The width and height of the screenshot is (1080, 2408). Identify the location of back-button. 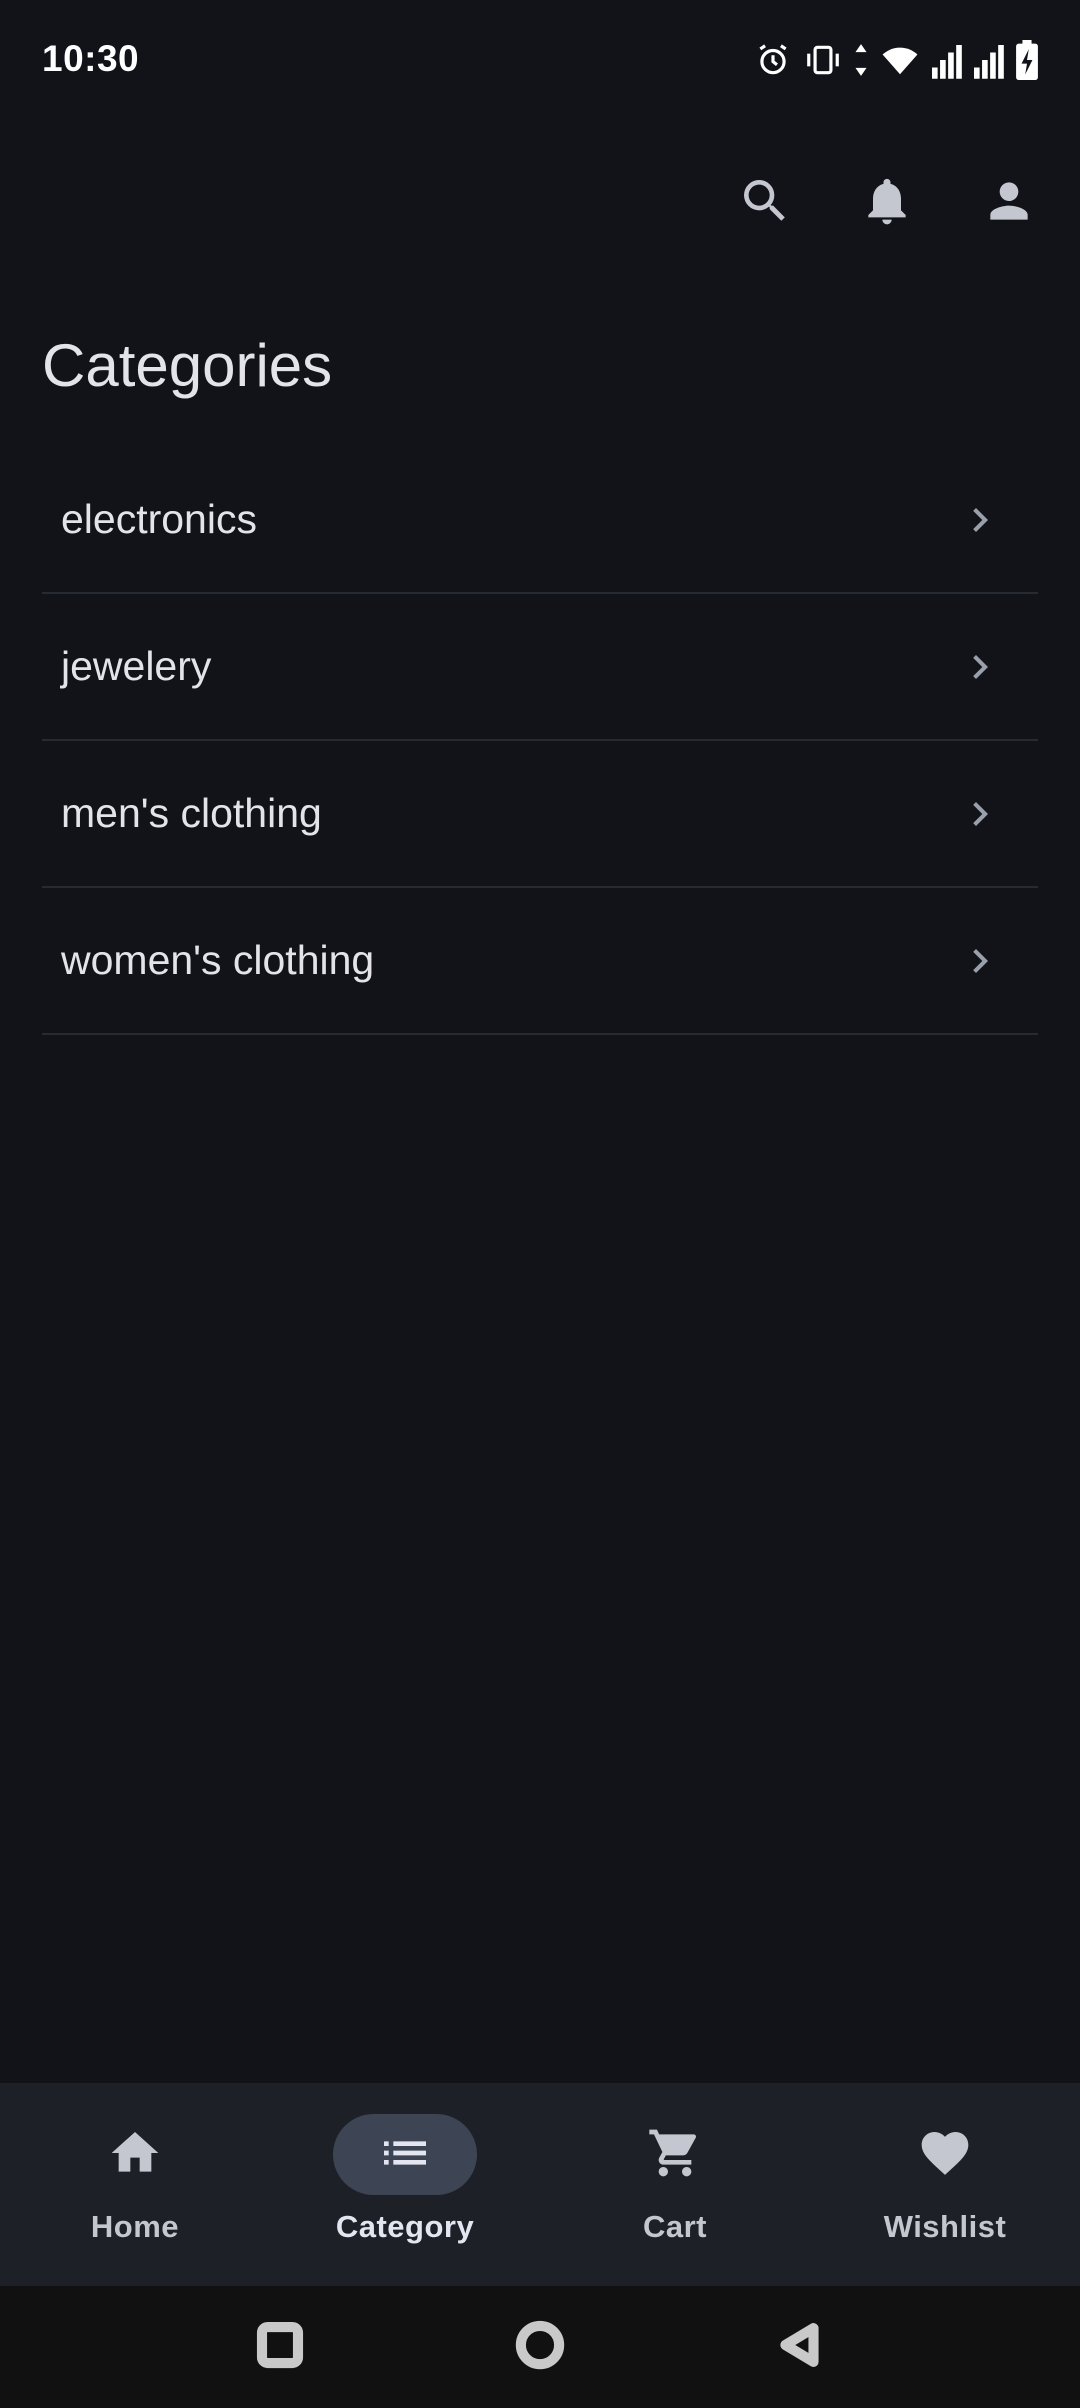
(800, 2347).